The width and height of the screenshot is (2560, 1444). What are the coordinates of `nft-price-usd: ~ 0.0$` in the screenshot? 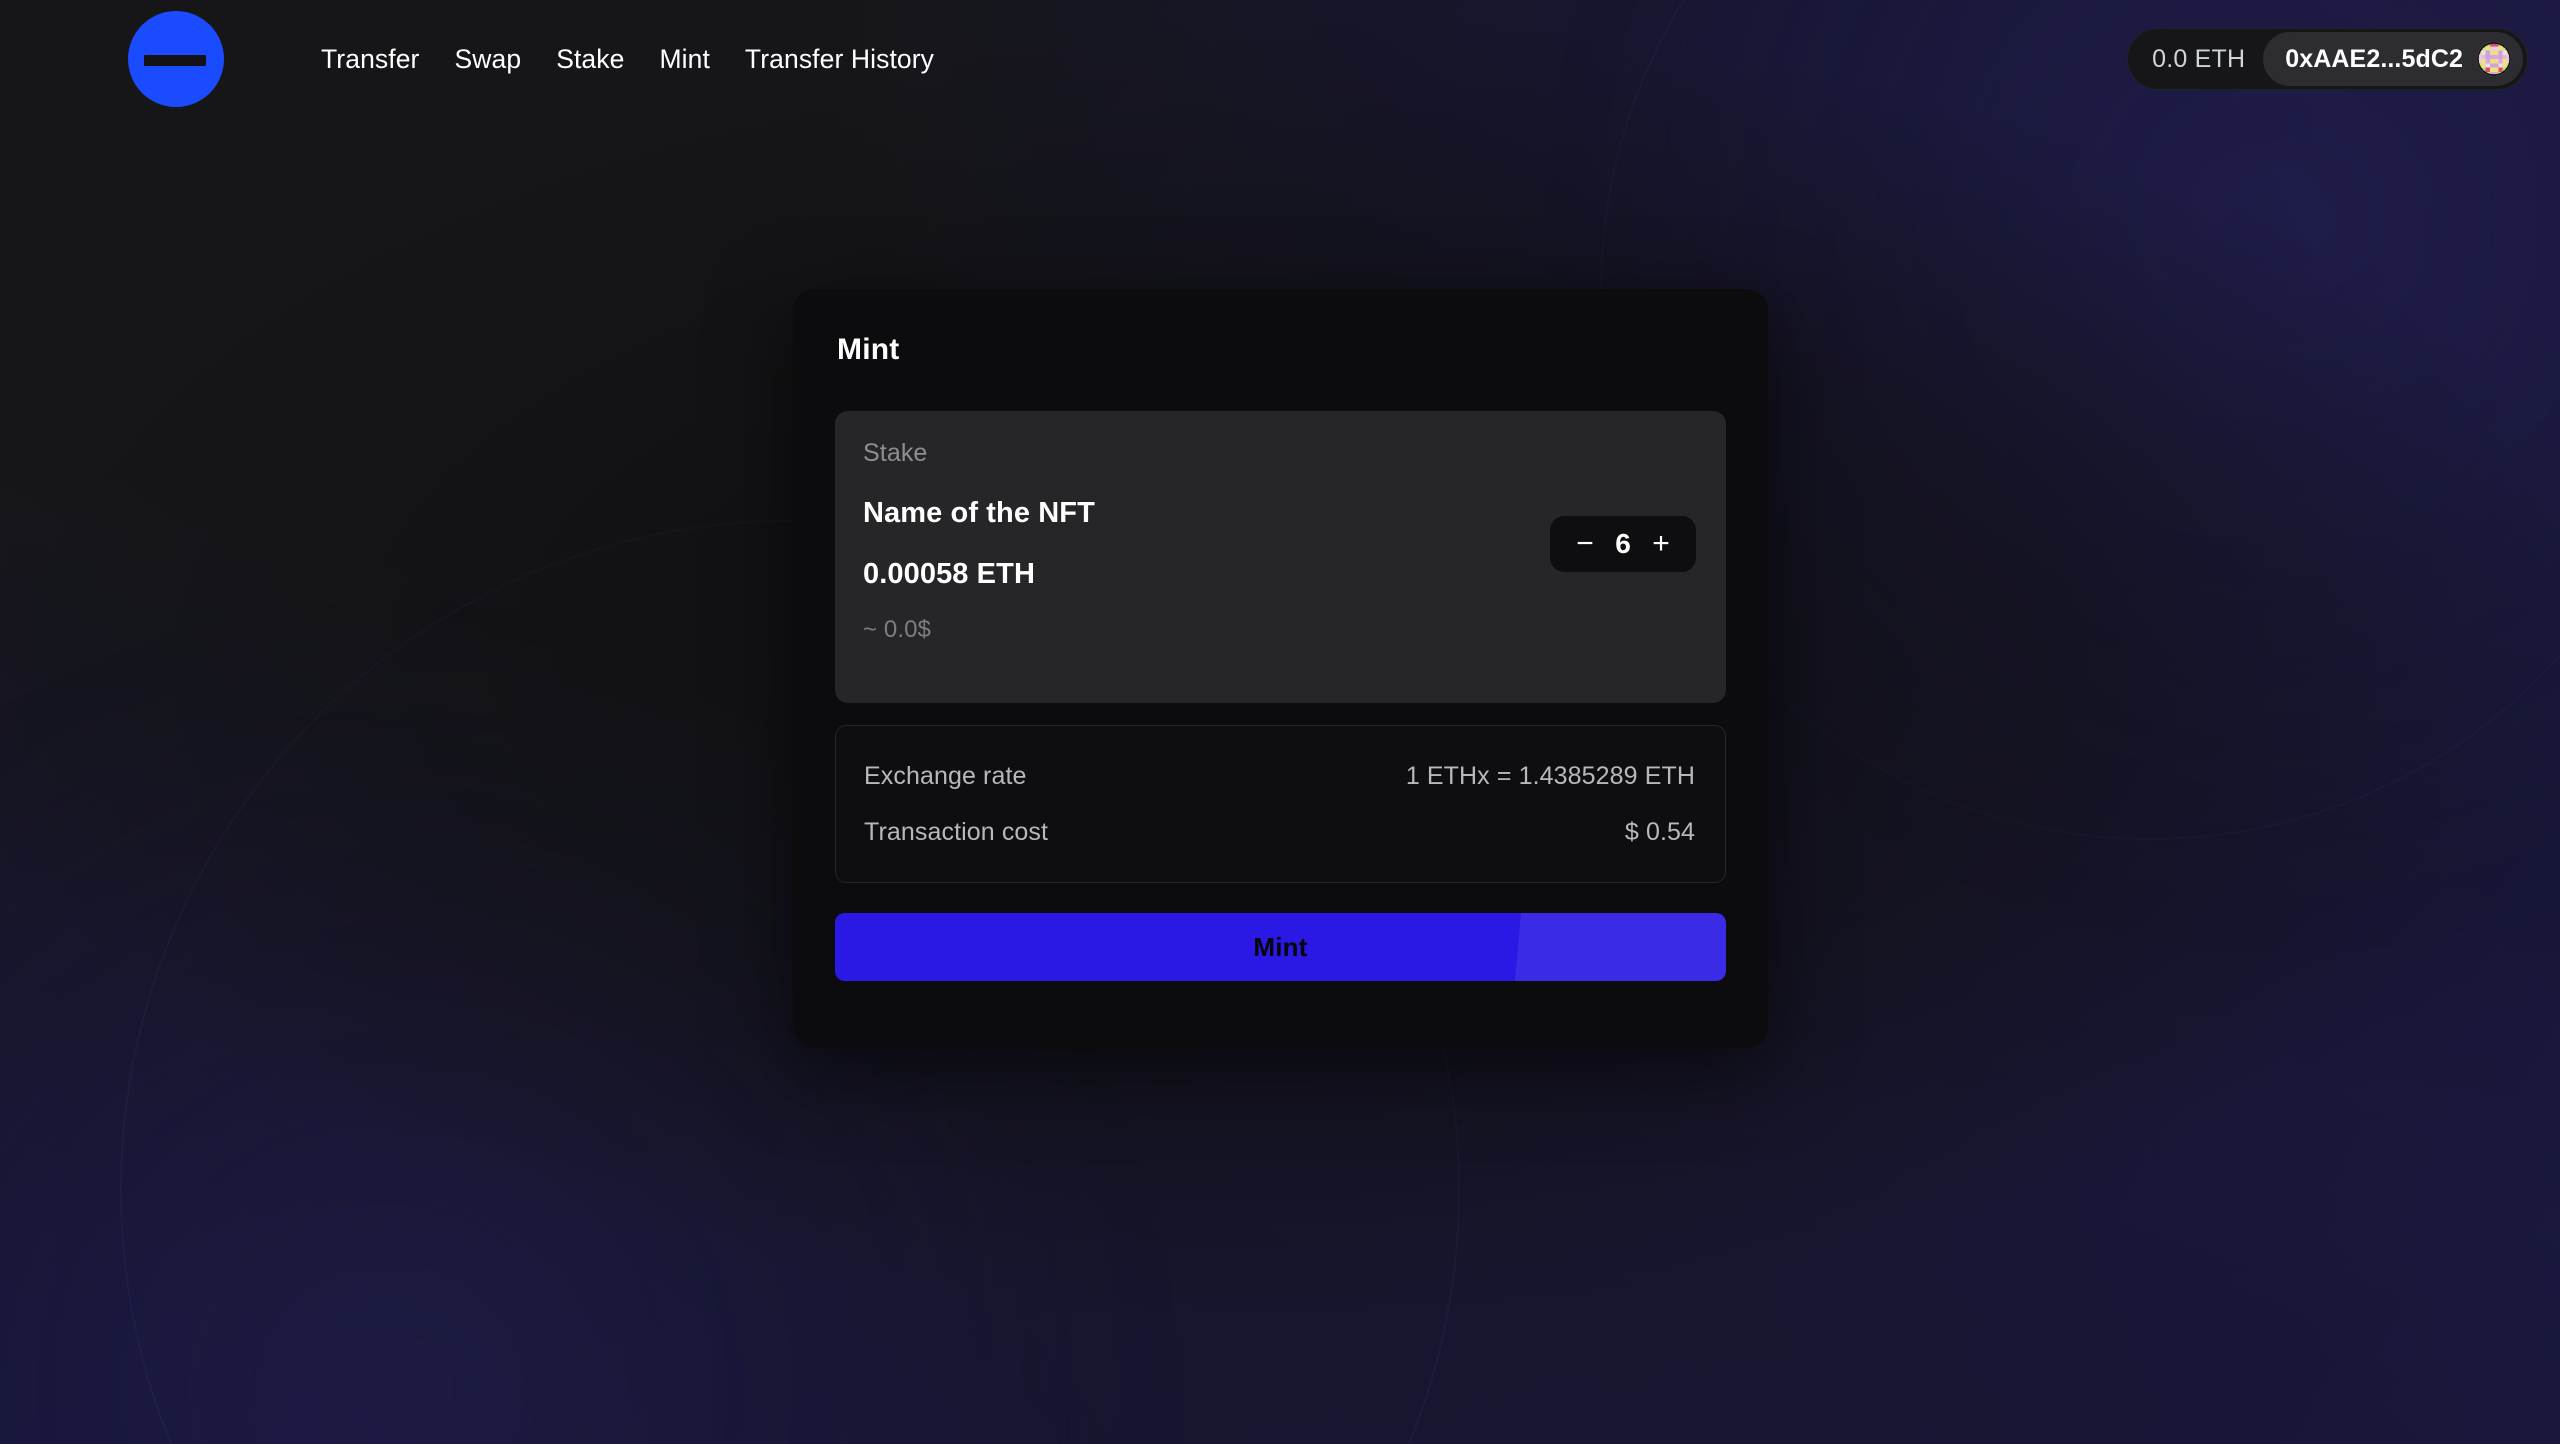 It's located at (897, 629).